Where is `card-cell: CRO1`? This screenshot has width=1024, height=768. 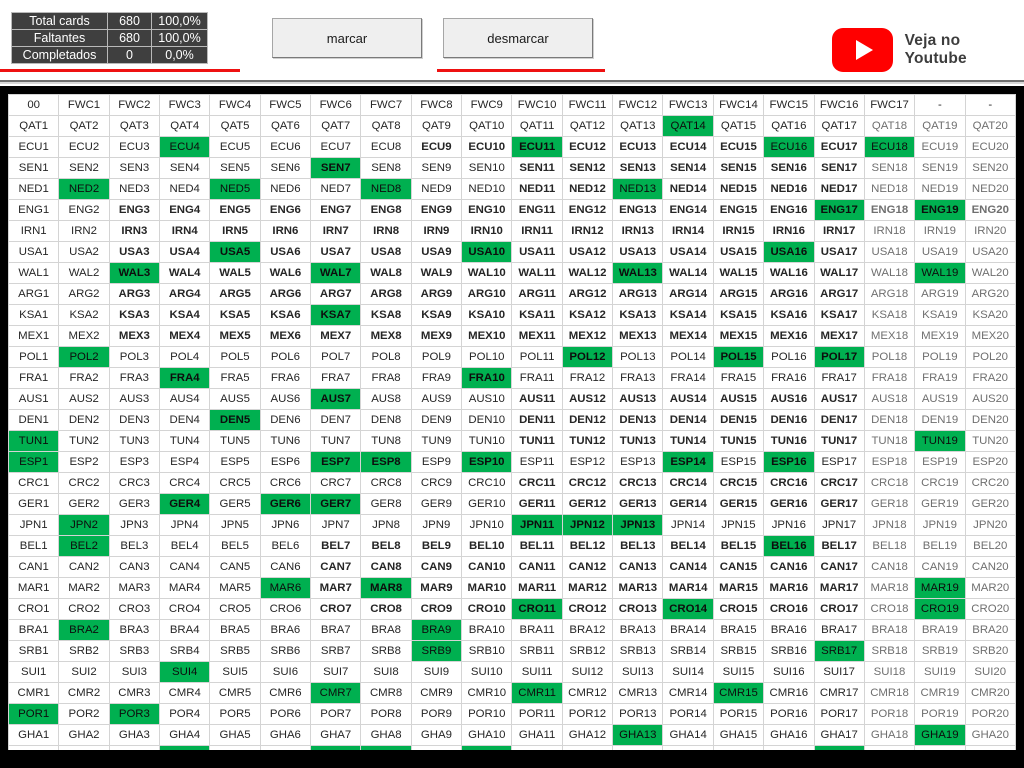
card-cell: CRO1 is located at coordinates (34, 609).